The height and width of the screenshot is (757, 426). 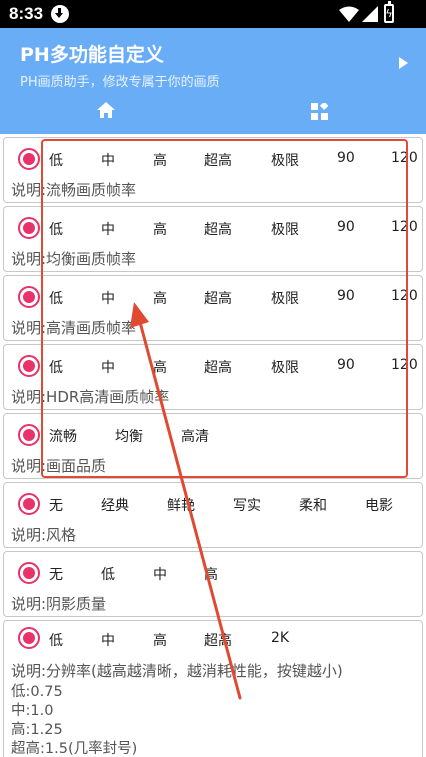 I want to click on option-realistic: 写实, so click(x=247, y=505).